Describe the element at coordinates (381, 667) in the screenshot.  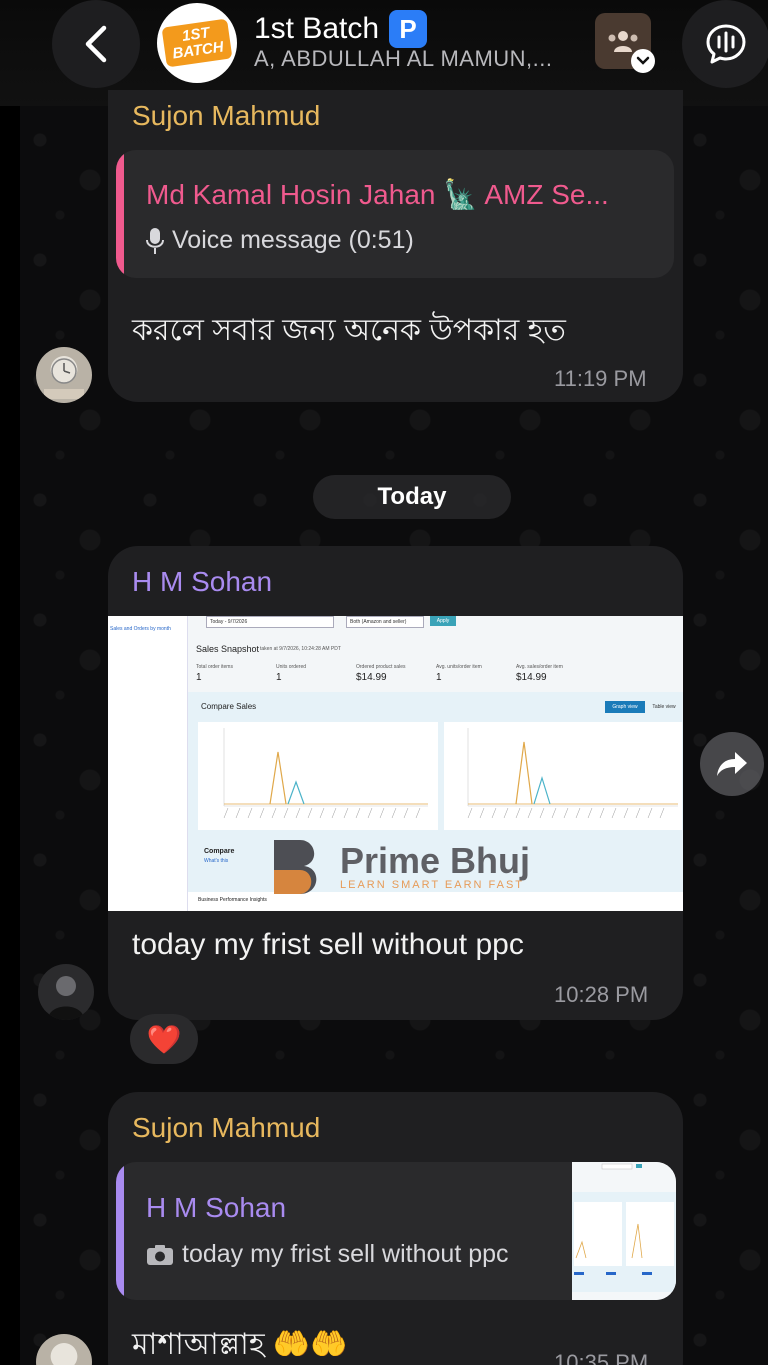
I see `stat-label: Ordered product sales` at that location.